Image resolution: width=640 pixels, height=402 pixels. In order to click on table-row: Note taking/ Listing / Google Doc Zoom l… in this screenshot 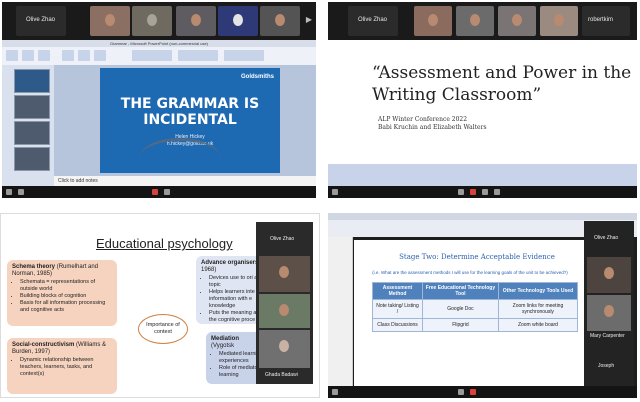, I will do `click(475, 309)`.